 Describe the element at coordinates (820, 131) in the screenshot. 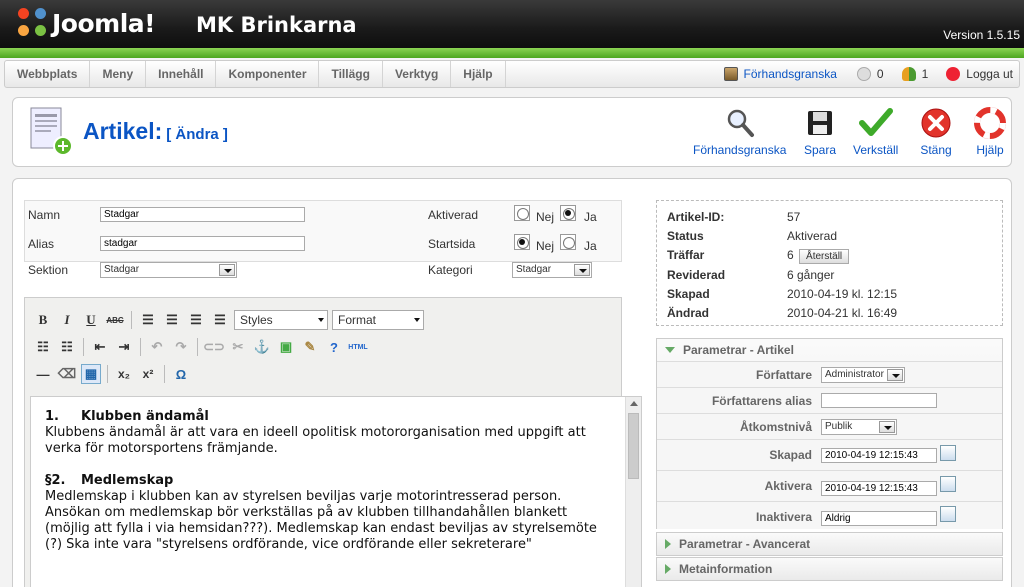

I see `save-button: Spara` at that location.